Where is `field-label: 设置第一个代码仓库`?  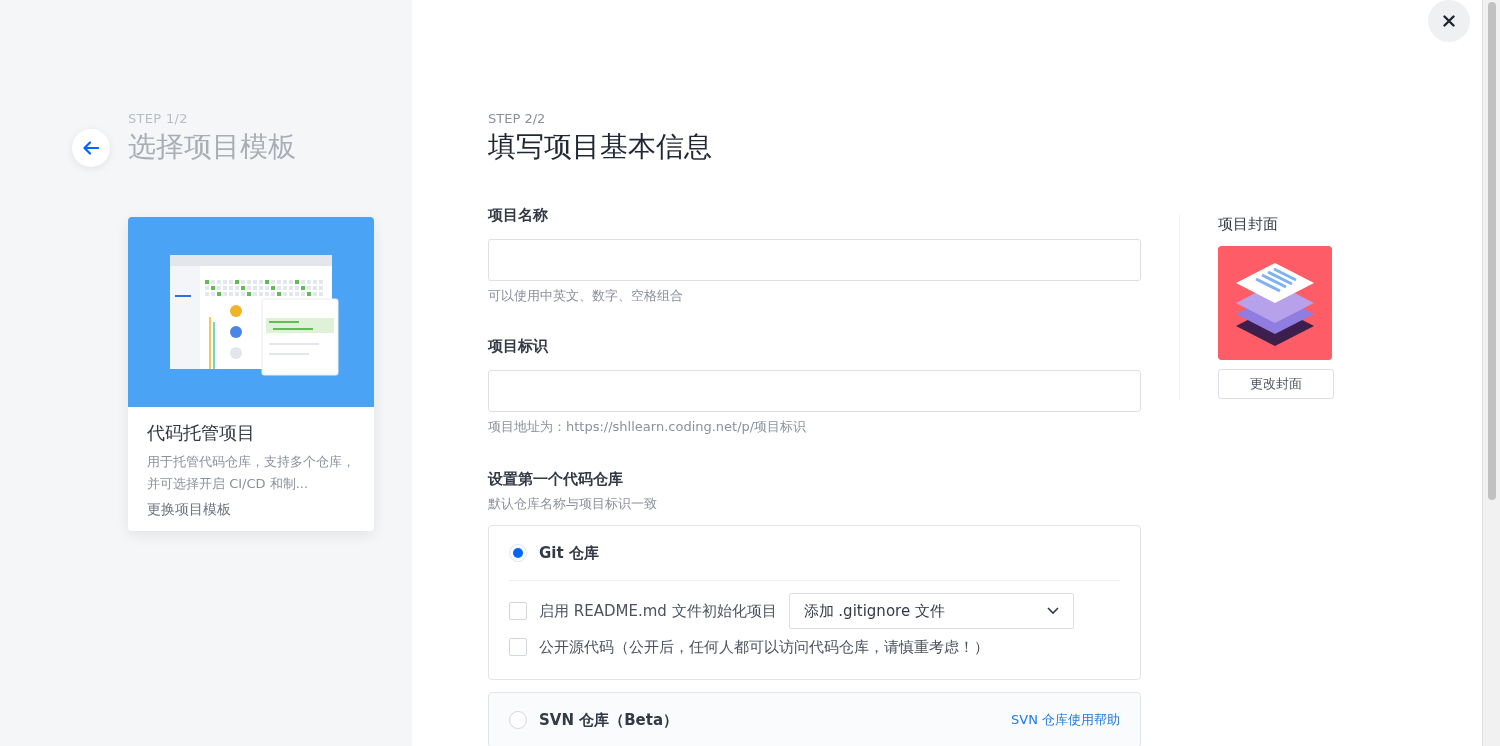
field-label: 设置第一个代码仓库 is located at coordinates (556, 479).